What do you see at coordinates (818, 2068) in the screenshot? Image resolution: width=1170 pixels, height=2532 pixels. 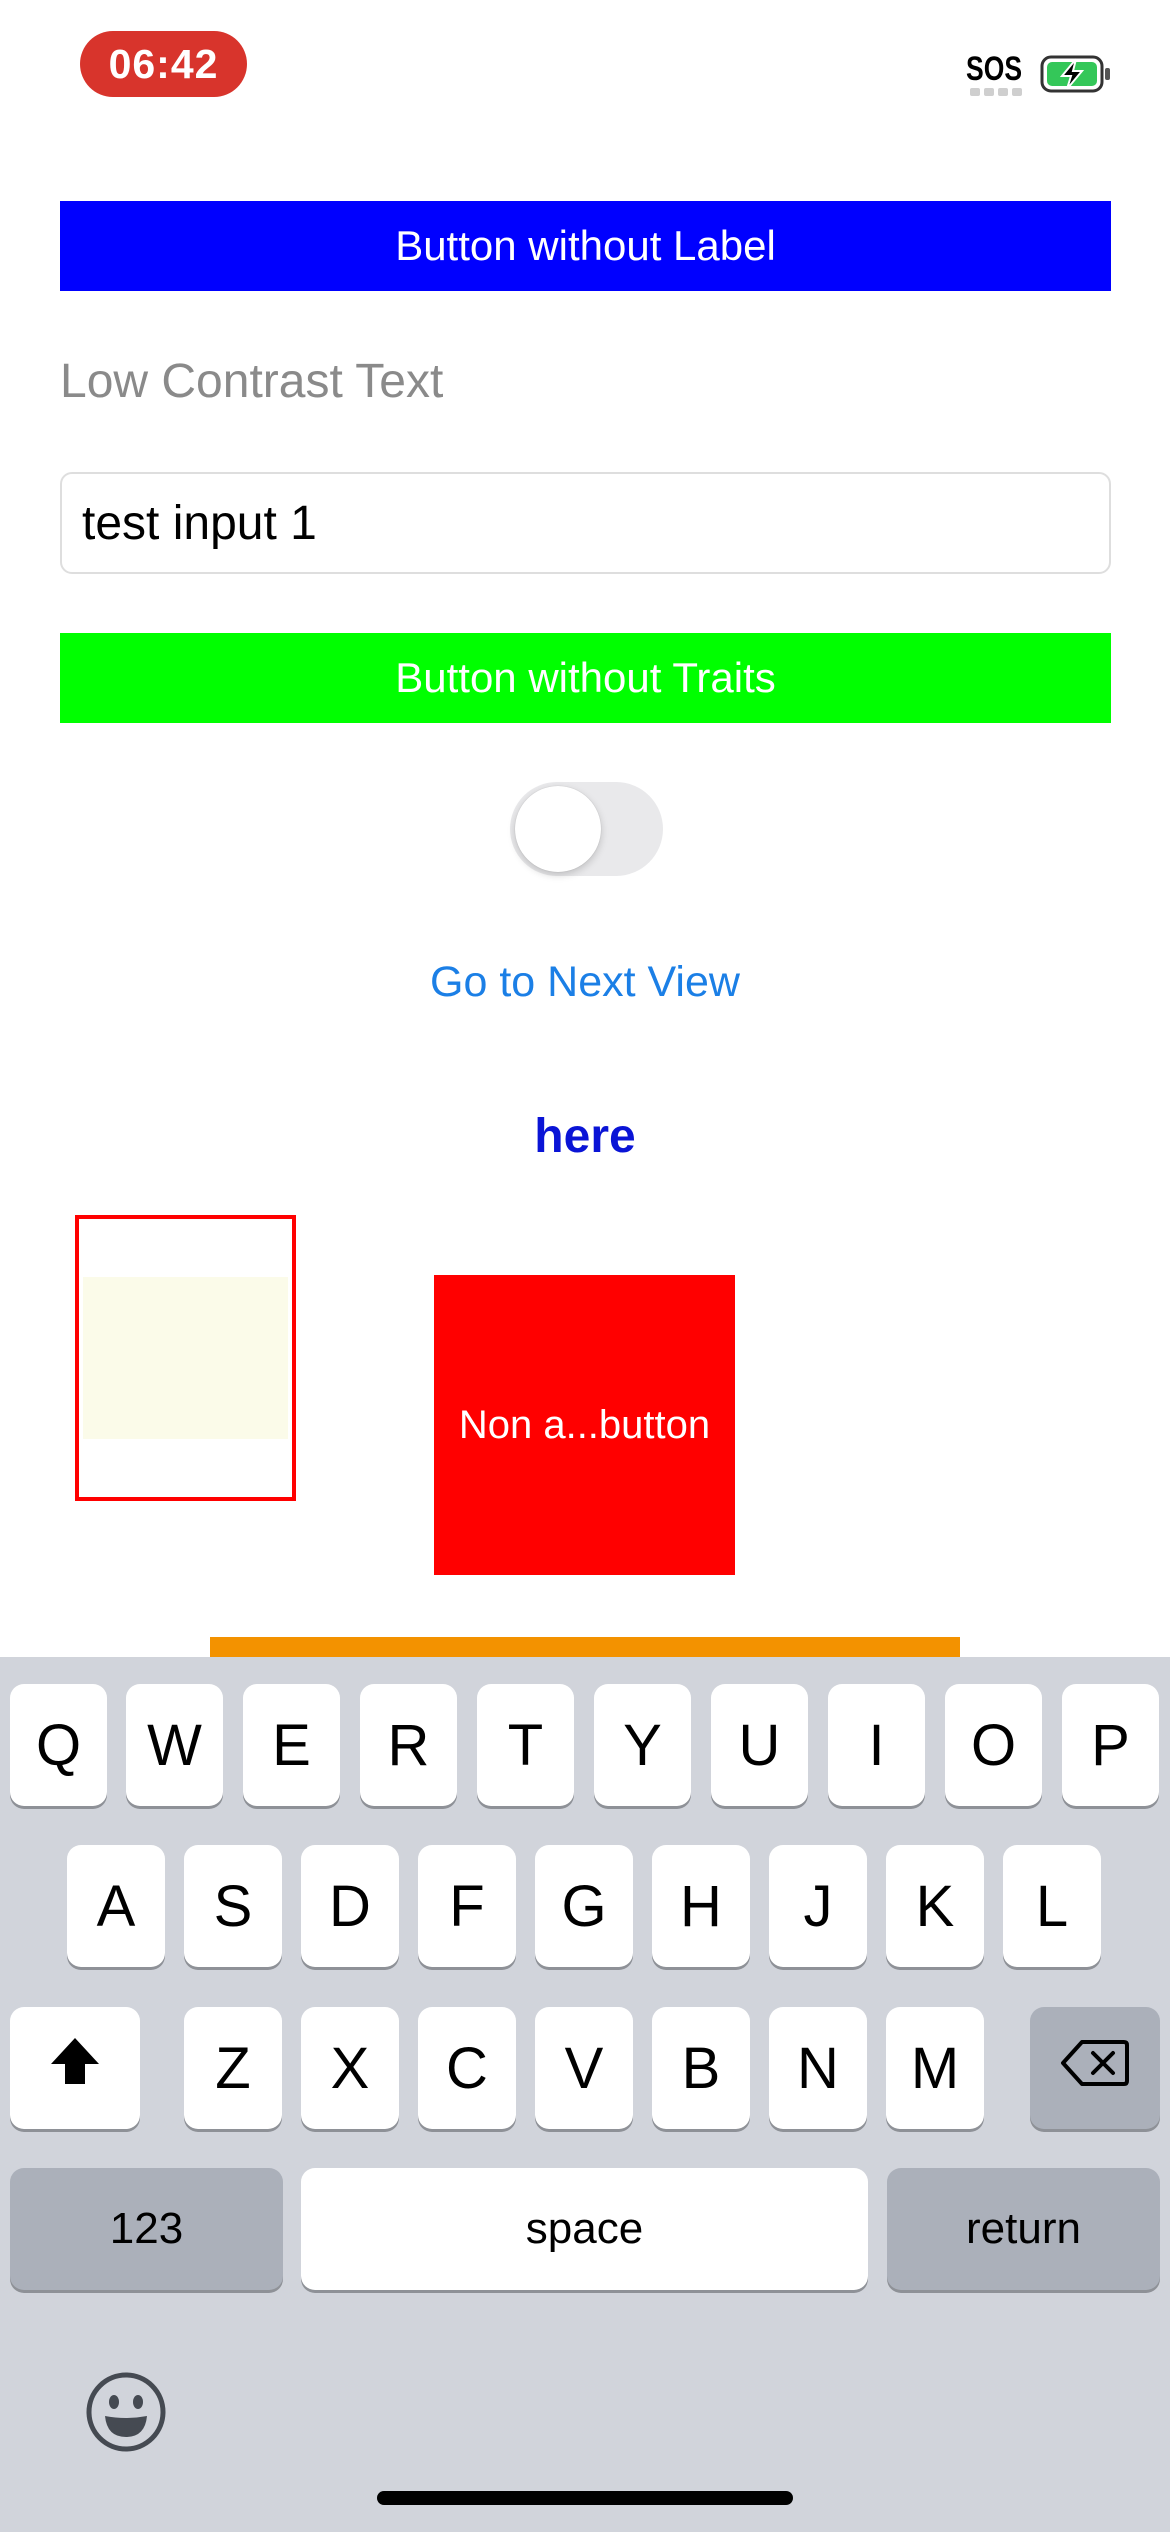 I see `key-n: N` at bounding box center [818, 2068].